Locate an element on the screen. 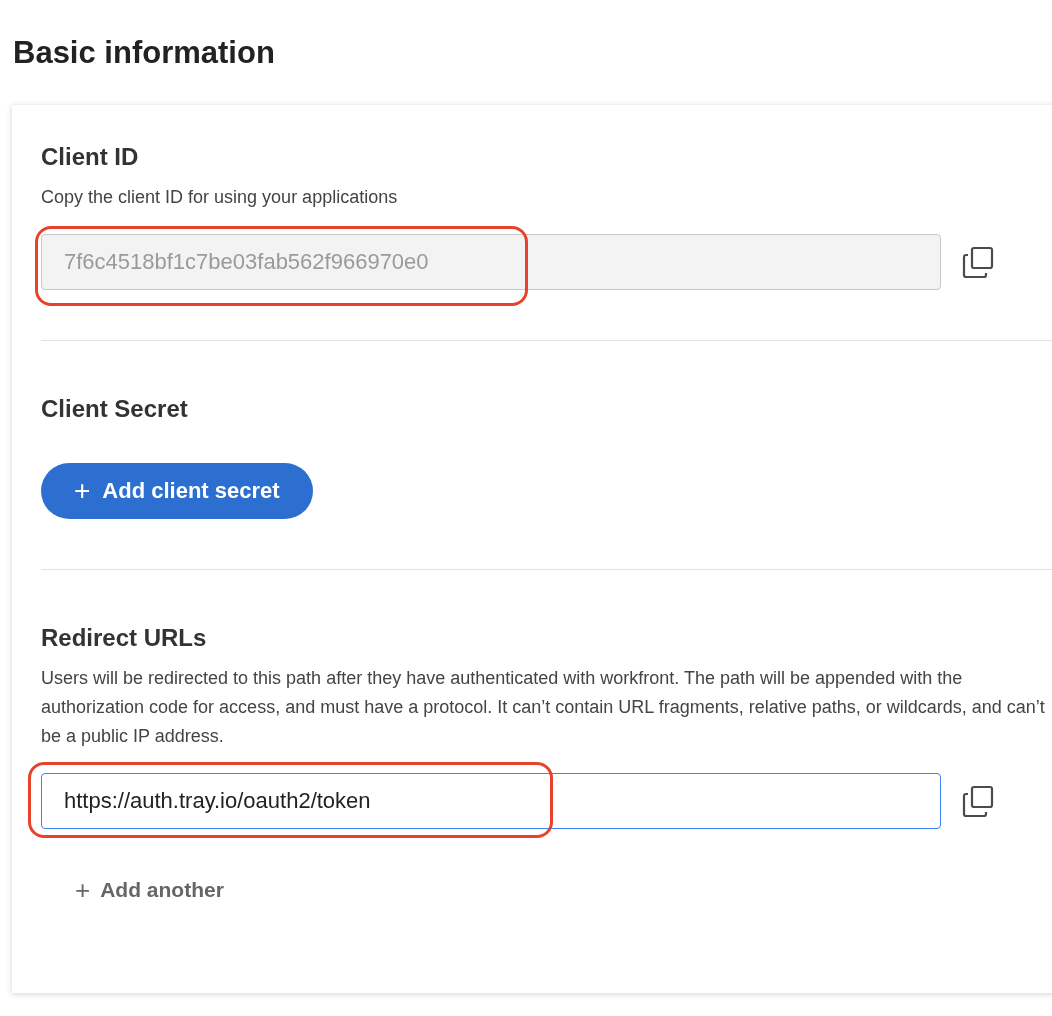  add-client-secret-button: + Add client secret is located at coordinates (177, 490).